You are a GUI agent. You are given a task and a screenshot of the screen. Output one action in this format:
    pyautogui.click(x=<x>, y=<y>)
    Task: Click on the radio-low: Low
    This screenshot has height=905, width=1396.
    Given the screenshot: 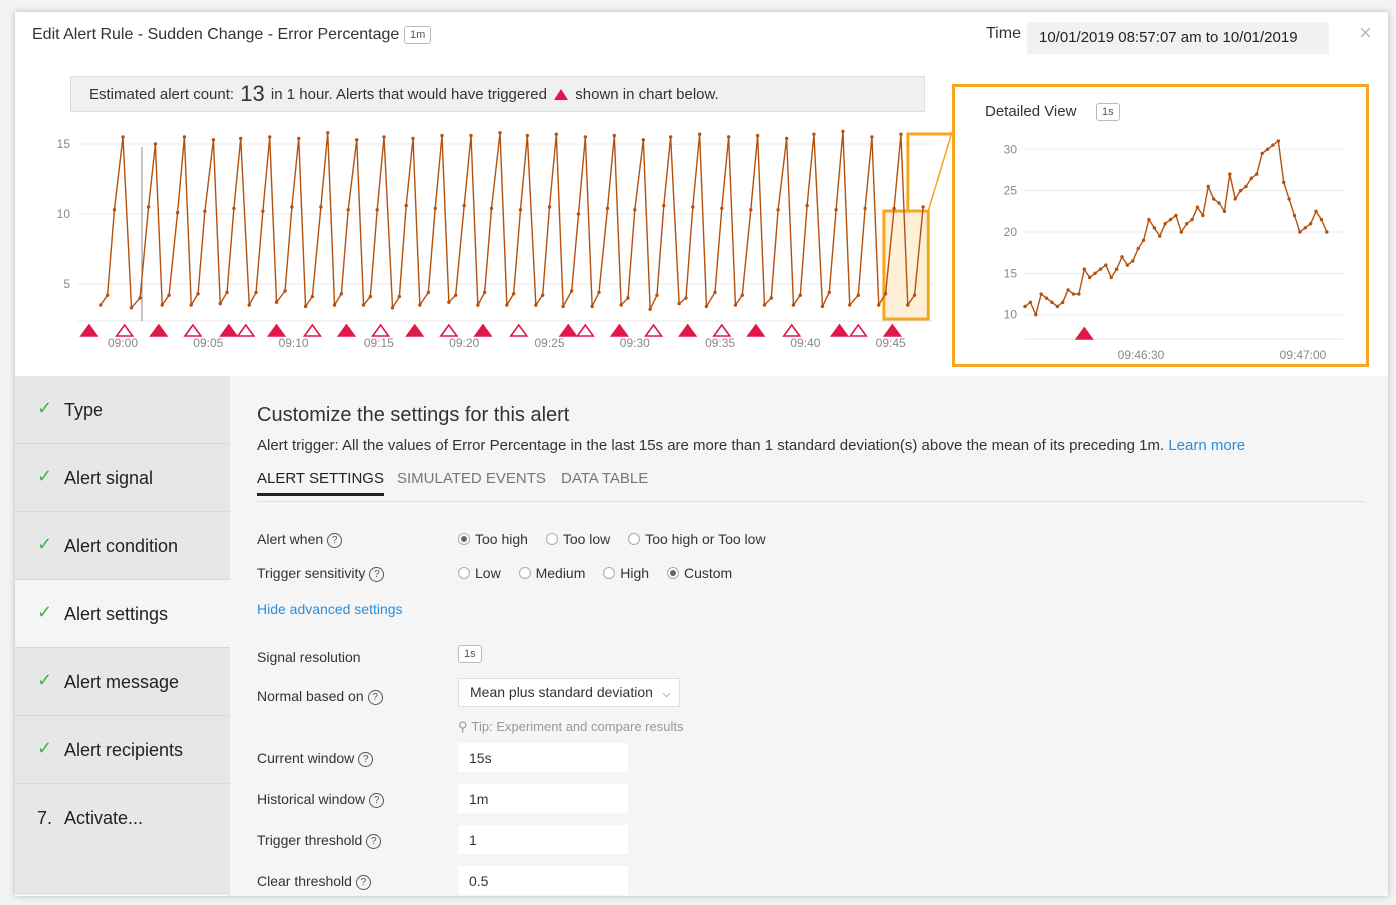 What is the action you would take?
    pyautogui.click(x=479, y=573)
    